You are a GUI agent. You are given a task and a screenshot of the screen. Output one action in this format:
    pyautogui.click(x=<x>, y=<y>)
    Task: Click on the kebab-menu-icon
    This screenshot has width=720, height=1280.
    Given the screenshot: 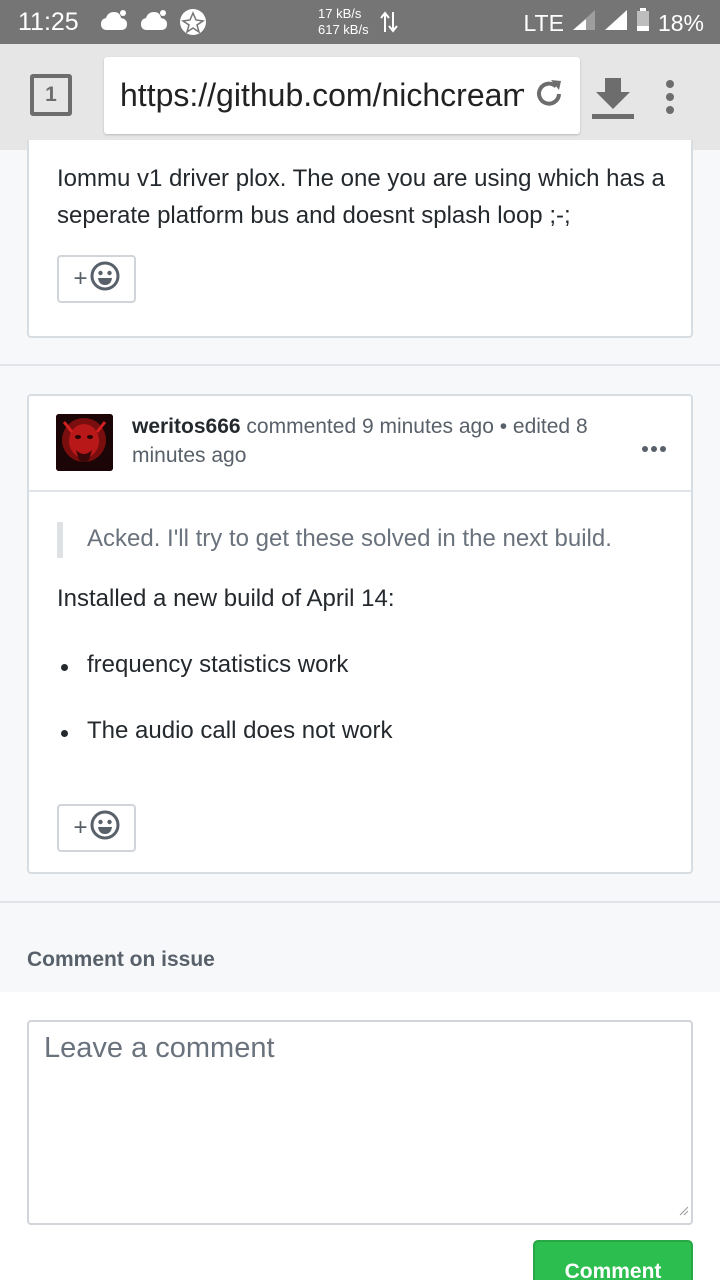 What is the action you would take?
    pyautogui.click(x=654, y=449)
    